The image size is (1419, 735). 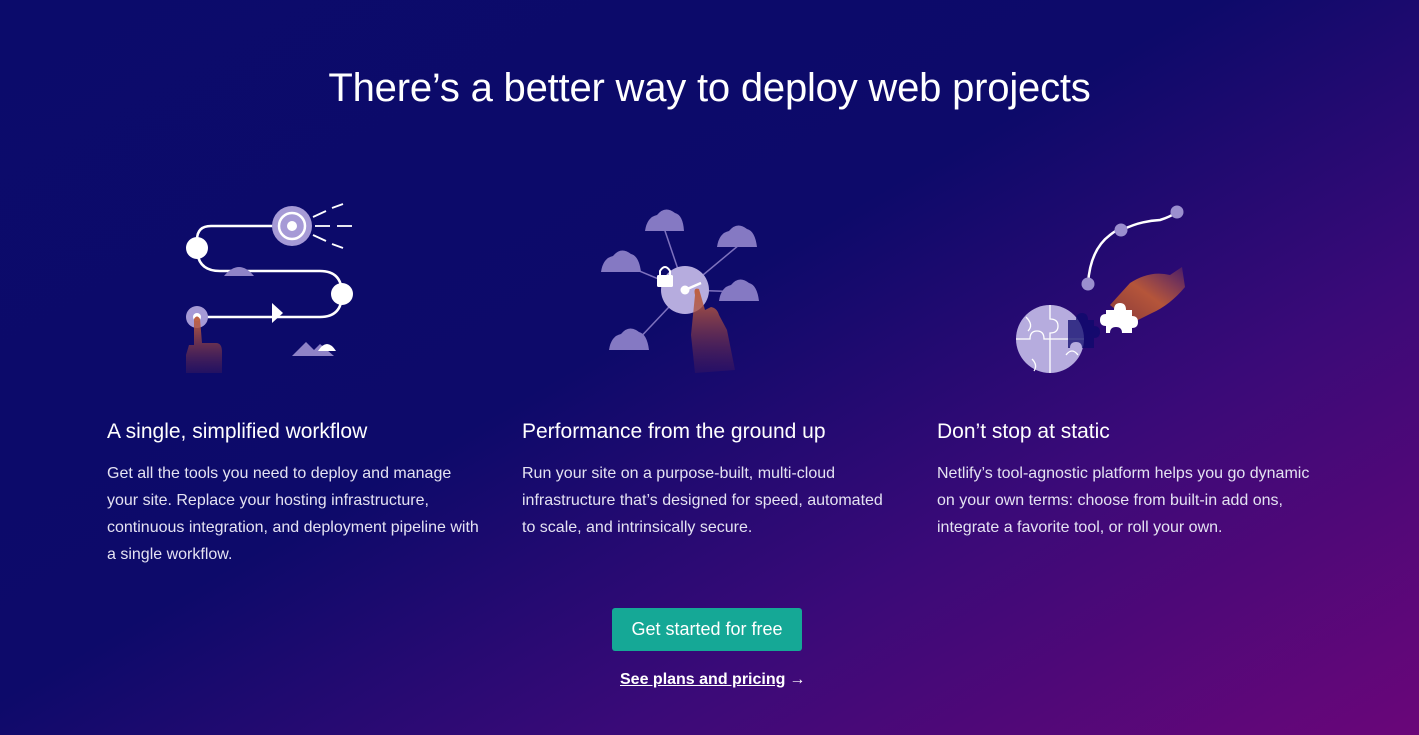 What do you see at coordinates (680, 291) in the screenshot?
I see `multi-cloud-illustration` at bounding box center [680, 291].